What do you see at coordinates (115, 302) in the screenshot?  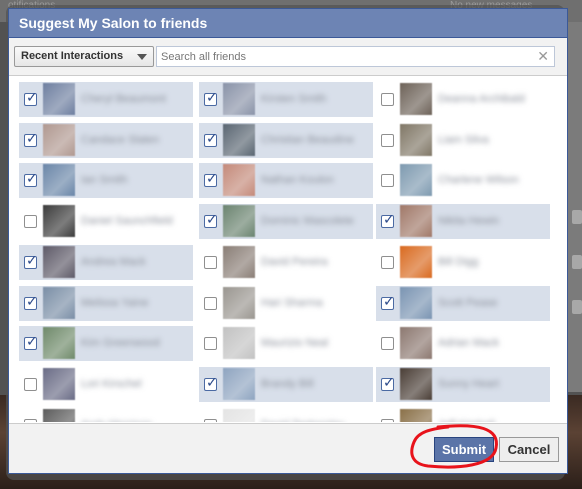 I see `friend-name: Melissa Yaine` at bounding box center [115, 302].